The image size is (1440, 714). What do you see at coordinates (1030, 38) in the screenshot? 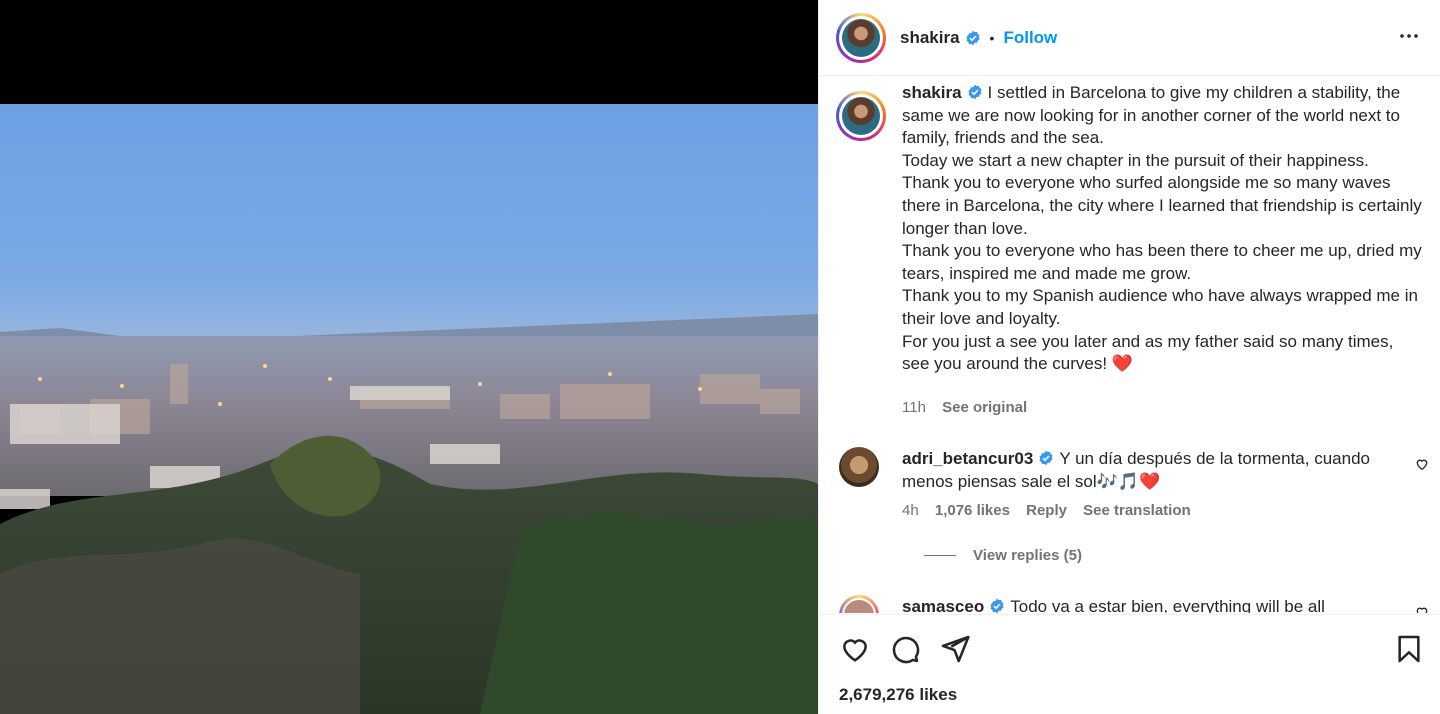
I see `follow-button: Follow` at bounding box center [1030, 38].